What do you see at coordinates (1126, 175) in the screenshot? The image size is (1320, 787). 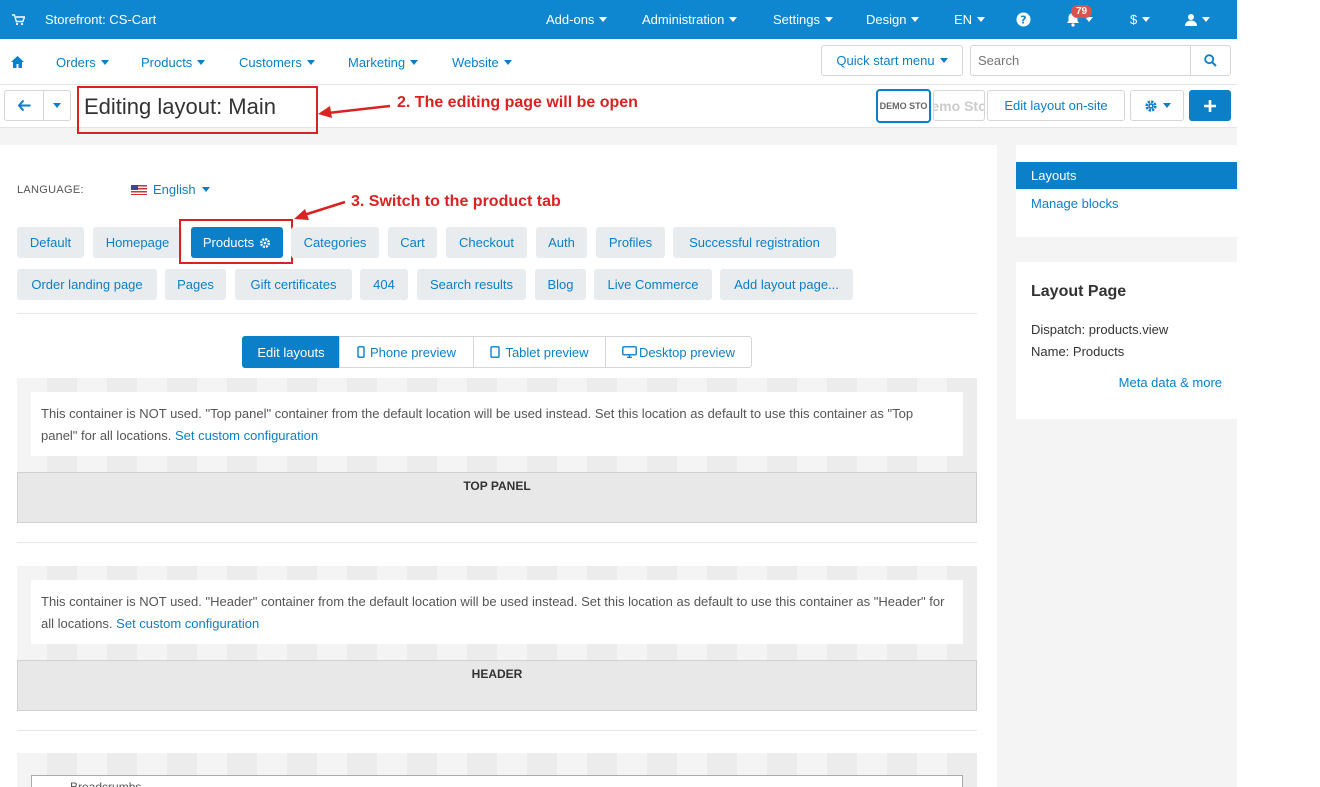 I see `sidebar-item-layouts: Layouts` at bounding box center [1126, 175].